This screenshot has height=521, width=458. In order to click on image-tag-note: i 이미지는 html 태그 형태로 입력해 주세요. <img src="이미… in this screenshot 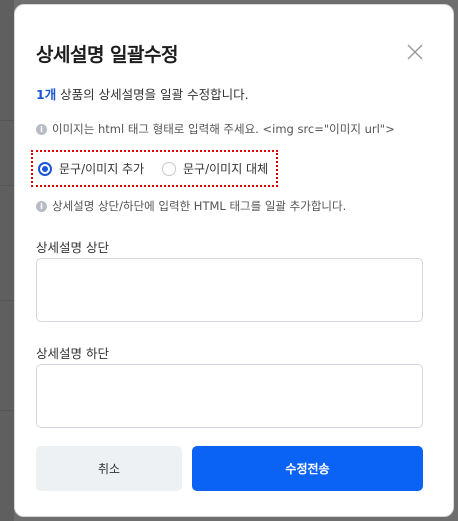, I will do `click(215, 129)`.